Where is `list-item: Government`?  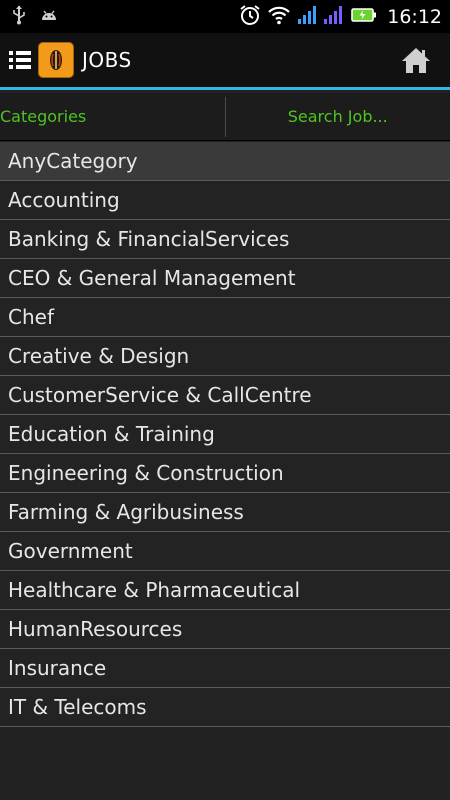
list-item: Government is located at coordinates (225, 551).